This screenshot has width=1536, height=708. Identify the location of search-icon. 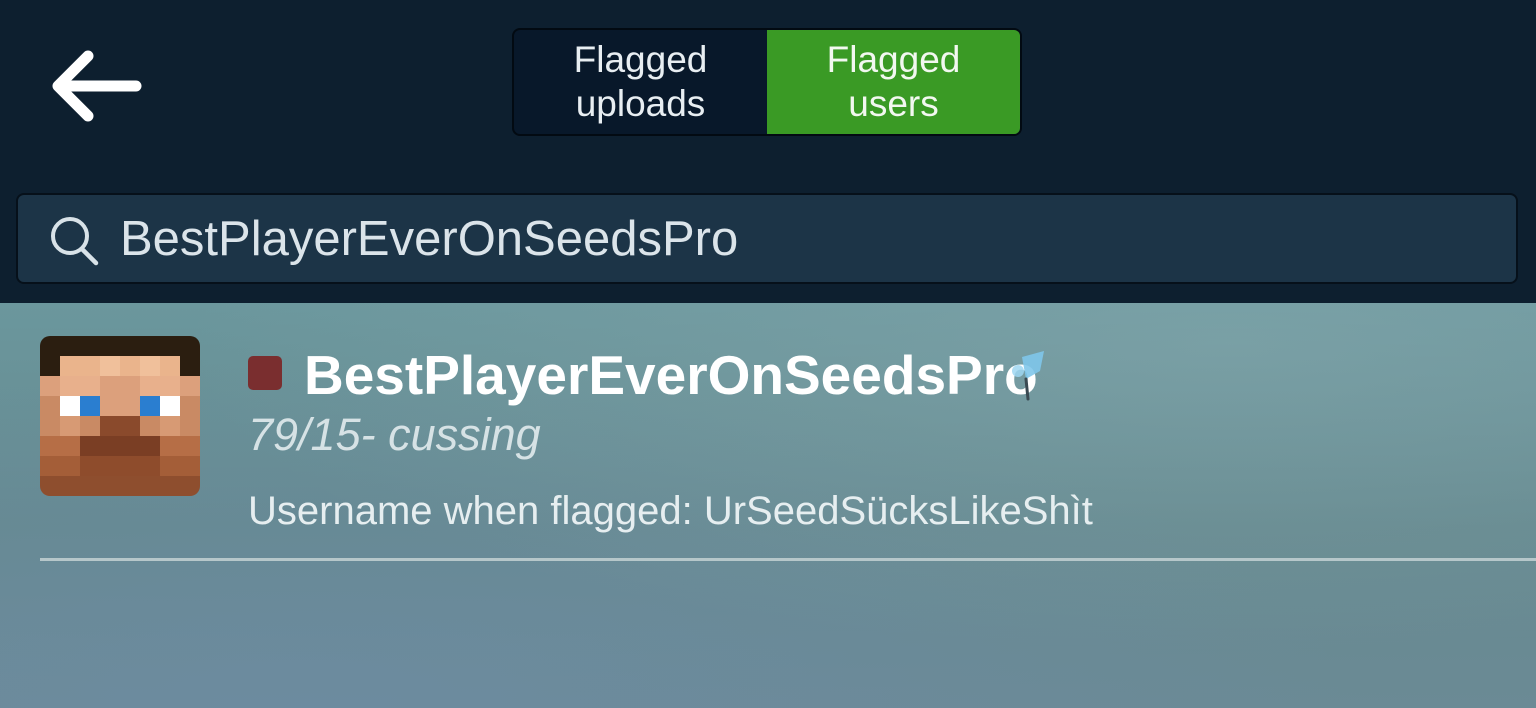
(75, 241).